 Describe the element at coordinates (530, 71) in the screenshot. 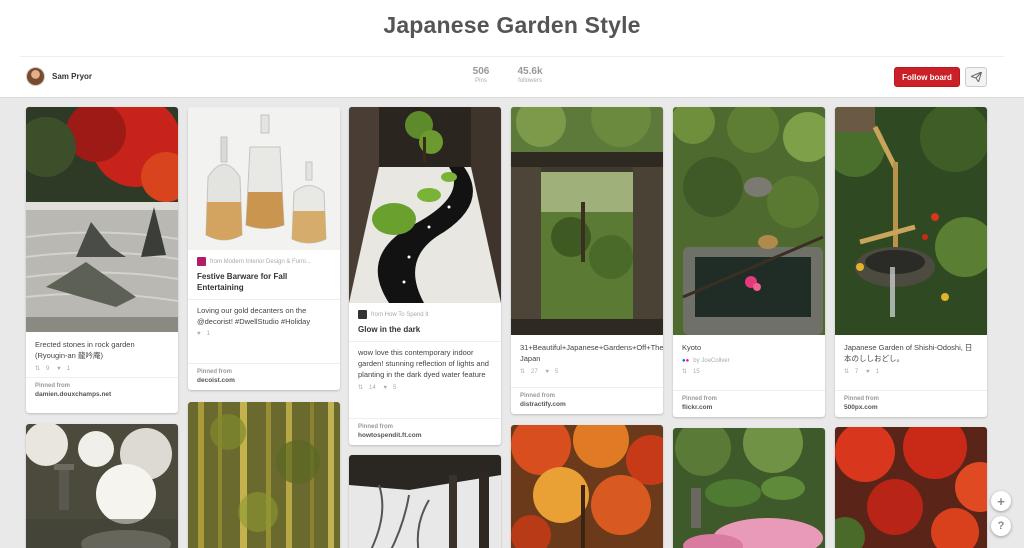

I see `followers-count: 45.6k` at that location.